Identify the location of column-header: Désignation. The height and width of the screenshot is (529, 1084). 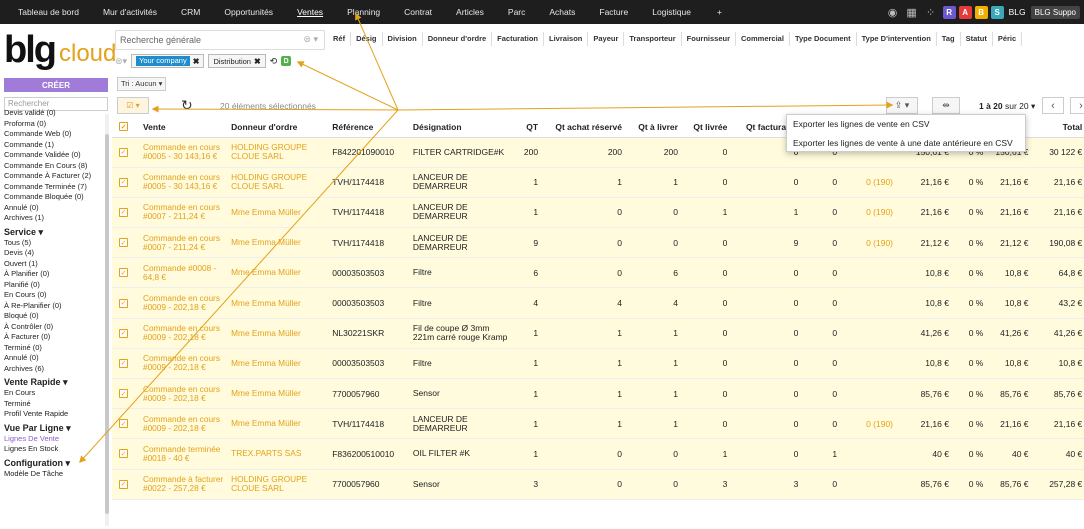
(462, 127).